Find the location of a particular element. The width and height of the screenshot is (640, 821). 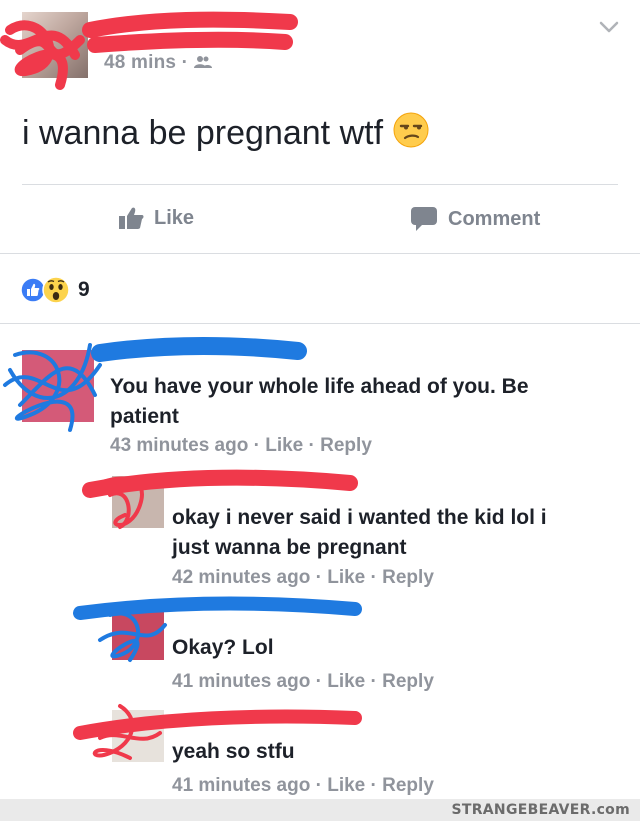

reply-text-line: yeah so stfu is located at coordinates (233, 751).